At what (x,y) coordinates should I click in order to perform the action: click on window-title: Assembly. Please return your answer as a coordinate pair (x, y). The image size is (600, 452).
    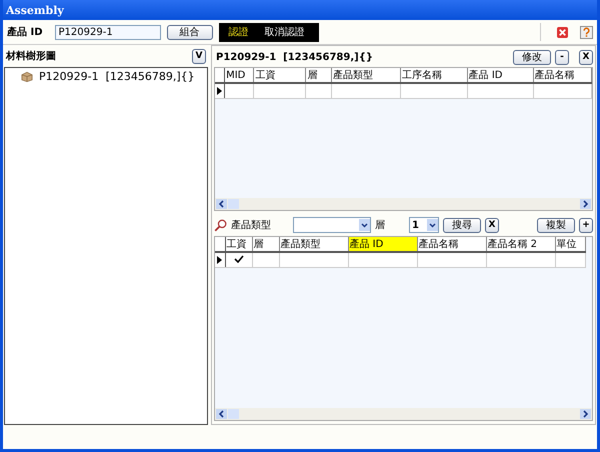
    Looking at the image, I should click on (35, 10).